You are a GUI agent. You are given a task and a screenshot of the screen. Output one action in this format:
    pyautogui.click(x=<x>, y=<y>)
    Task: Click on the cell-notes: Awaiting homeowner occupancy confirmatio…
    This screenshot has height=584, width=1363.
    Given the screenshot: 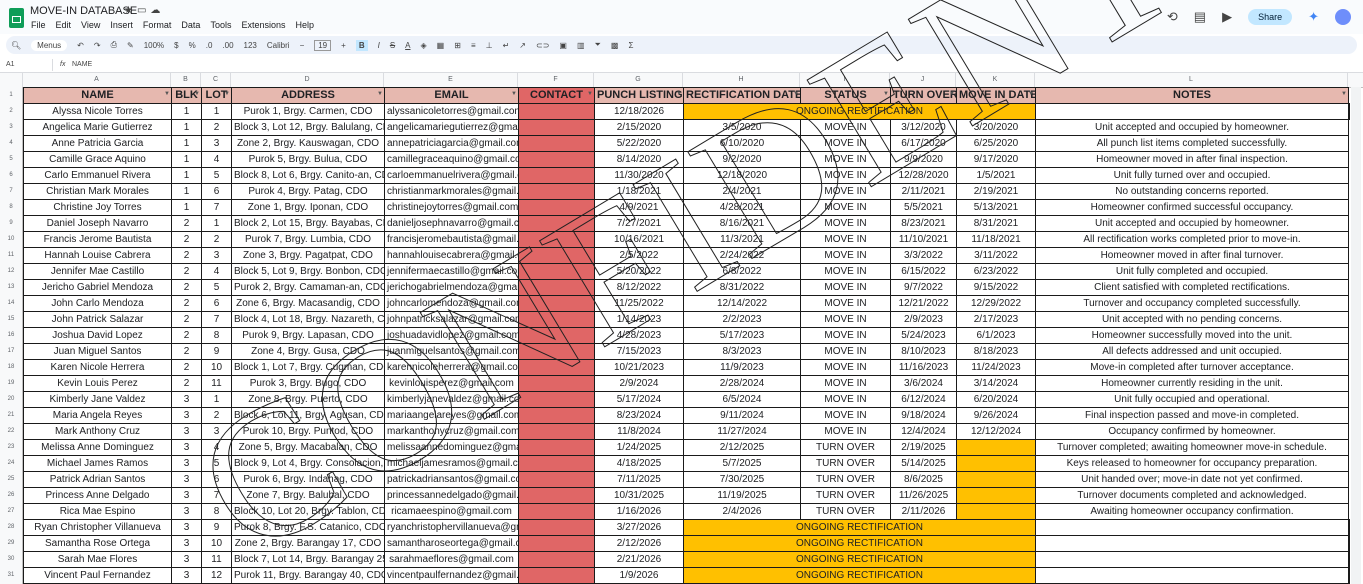 What is the action you would take?
    pyautogui.click(x=1192, y=511)
    